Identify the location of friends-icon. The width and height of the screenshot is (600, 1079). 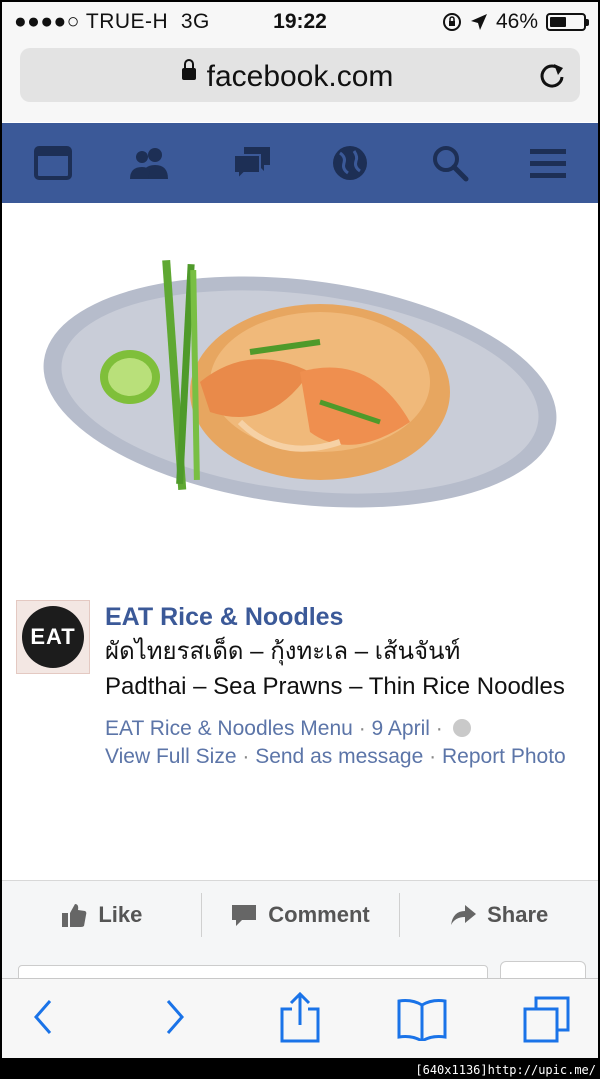
(150, 163).